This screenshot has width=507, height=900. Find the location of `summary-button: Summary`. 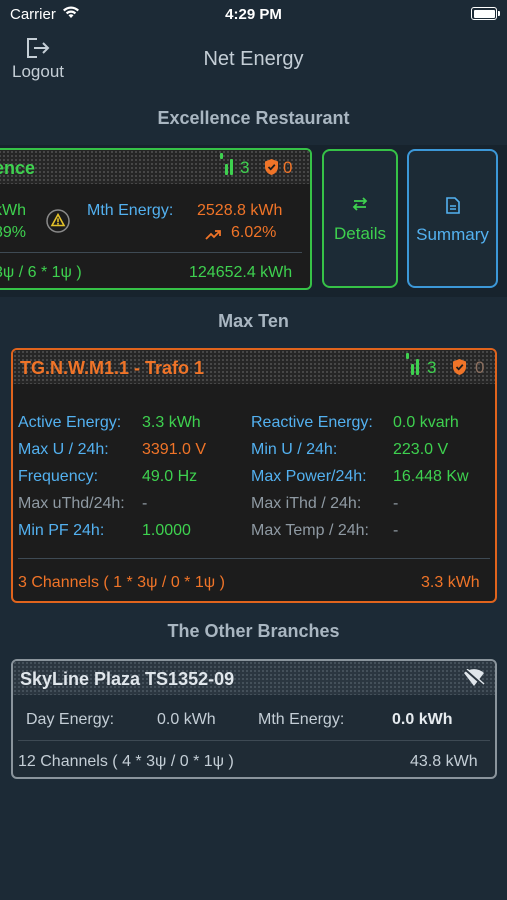

summary-button: Summary is located at coordinates (452, 218).